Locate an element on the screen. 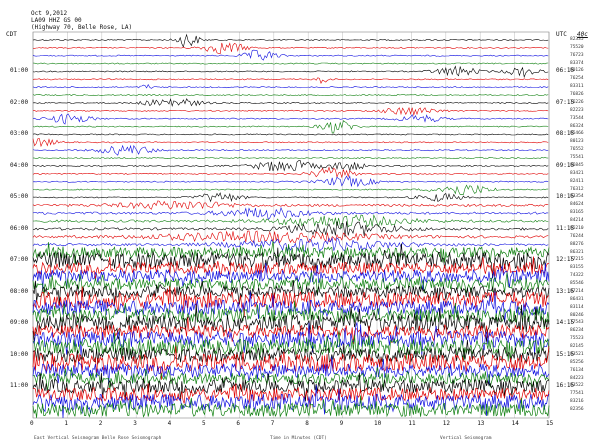 This screenshot has width=600, height=447. trace-count-label: 84223 is located at coordinates (577, 378).